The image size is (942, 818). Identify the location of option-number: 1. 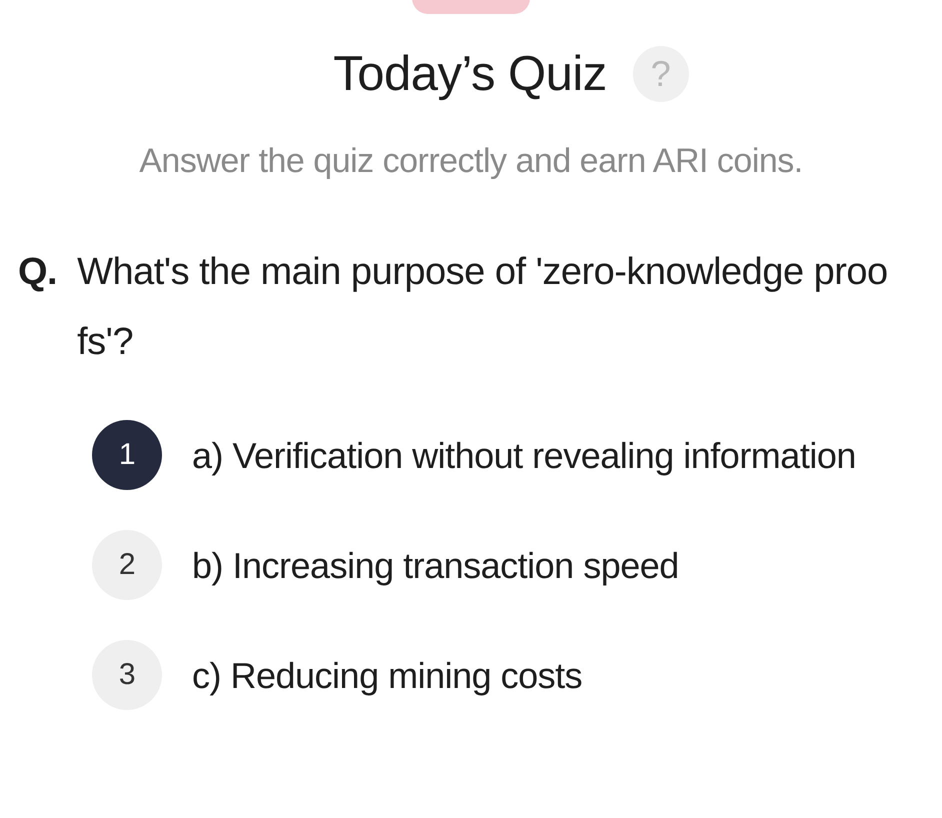
(127, 455).